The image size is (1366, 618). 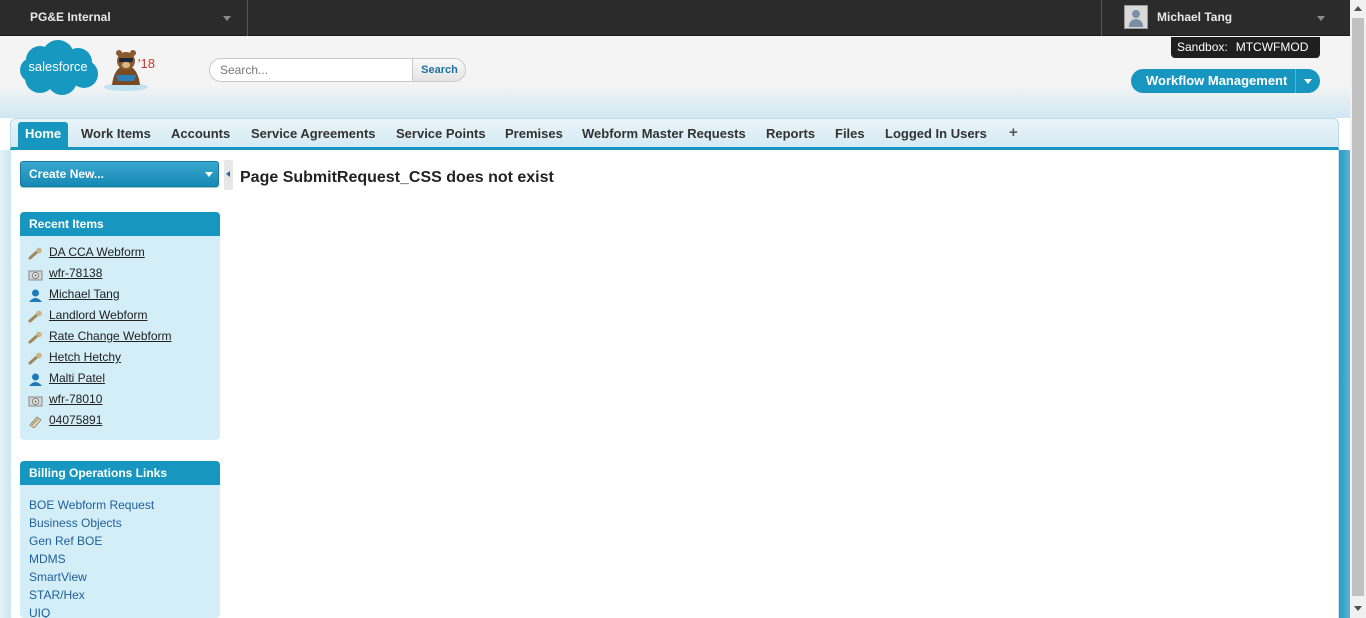 I want to click on mascot-badge: '18, so click(x=146, y=63).